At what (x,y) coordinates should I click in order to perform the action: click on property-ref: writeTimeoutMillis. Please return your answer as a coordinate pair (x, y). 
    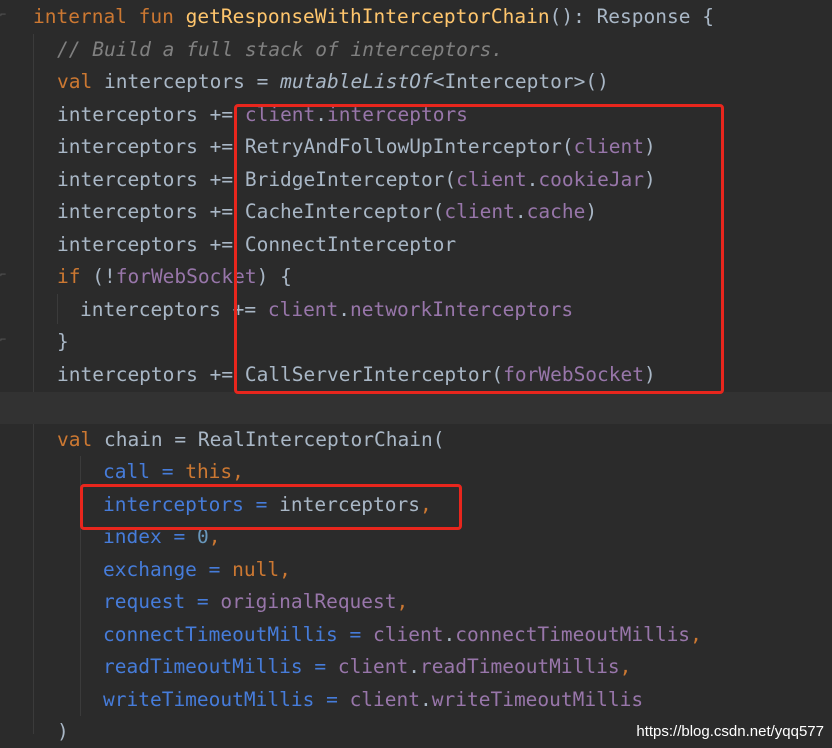
    Looking at the image, I should click on (537, 699).